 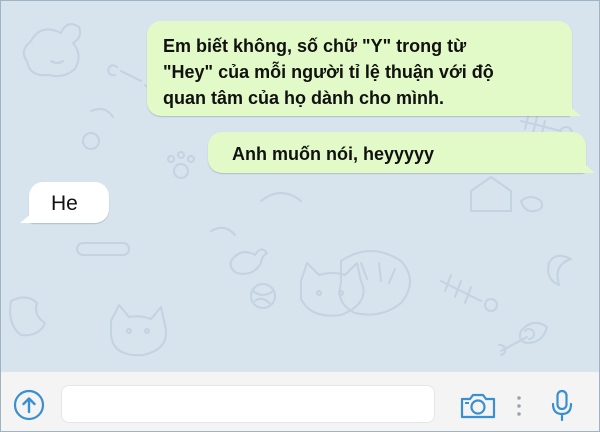 I want to click on attach-button, so click(x=29, y=405).